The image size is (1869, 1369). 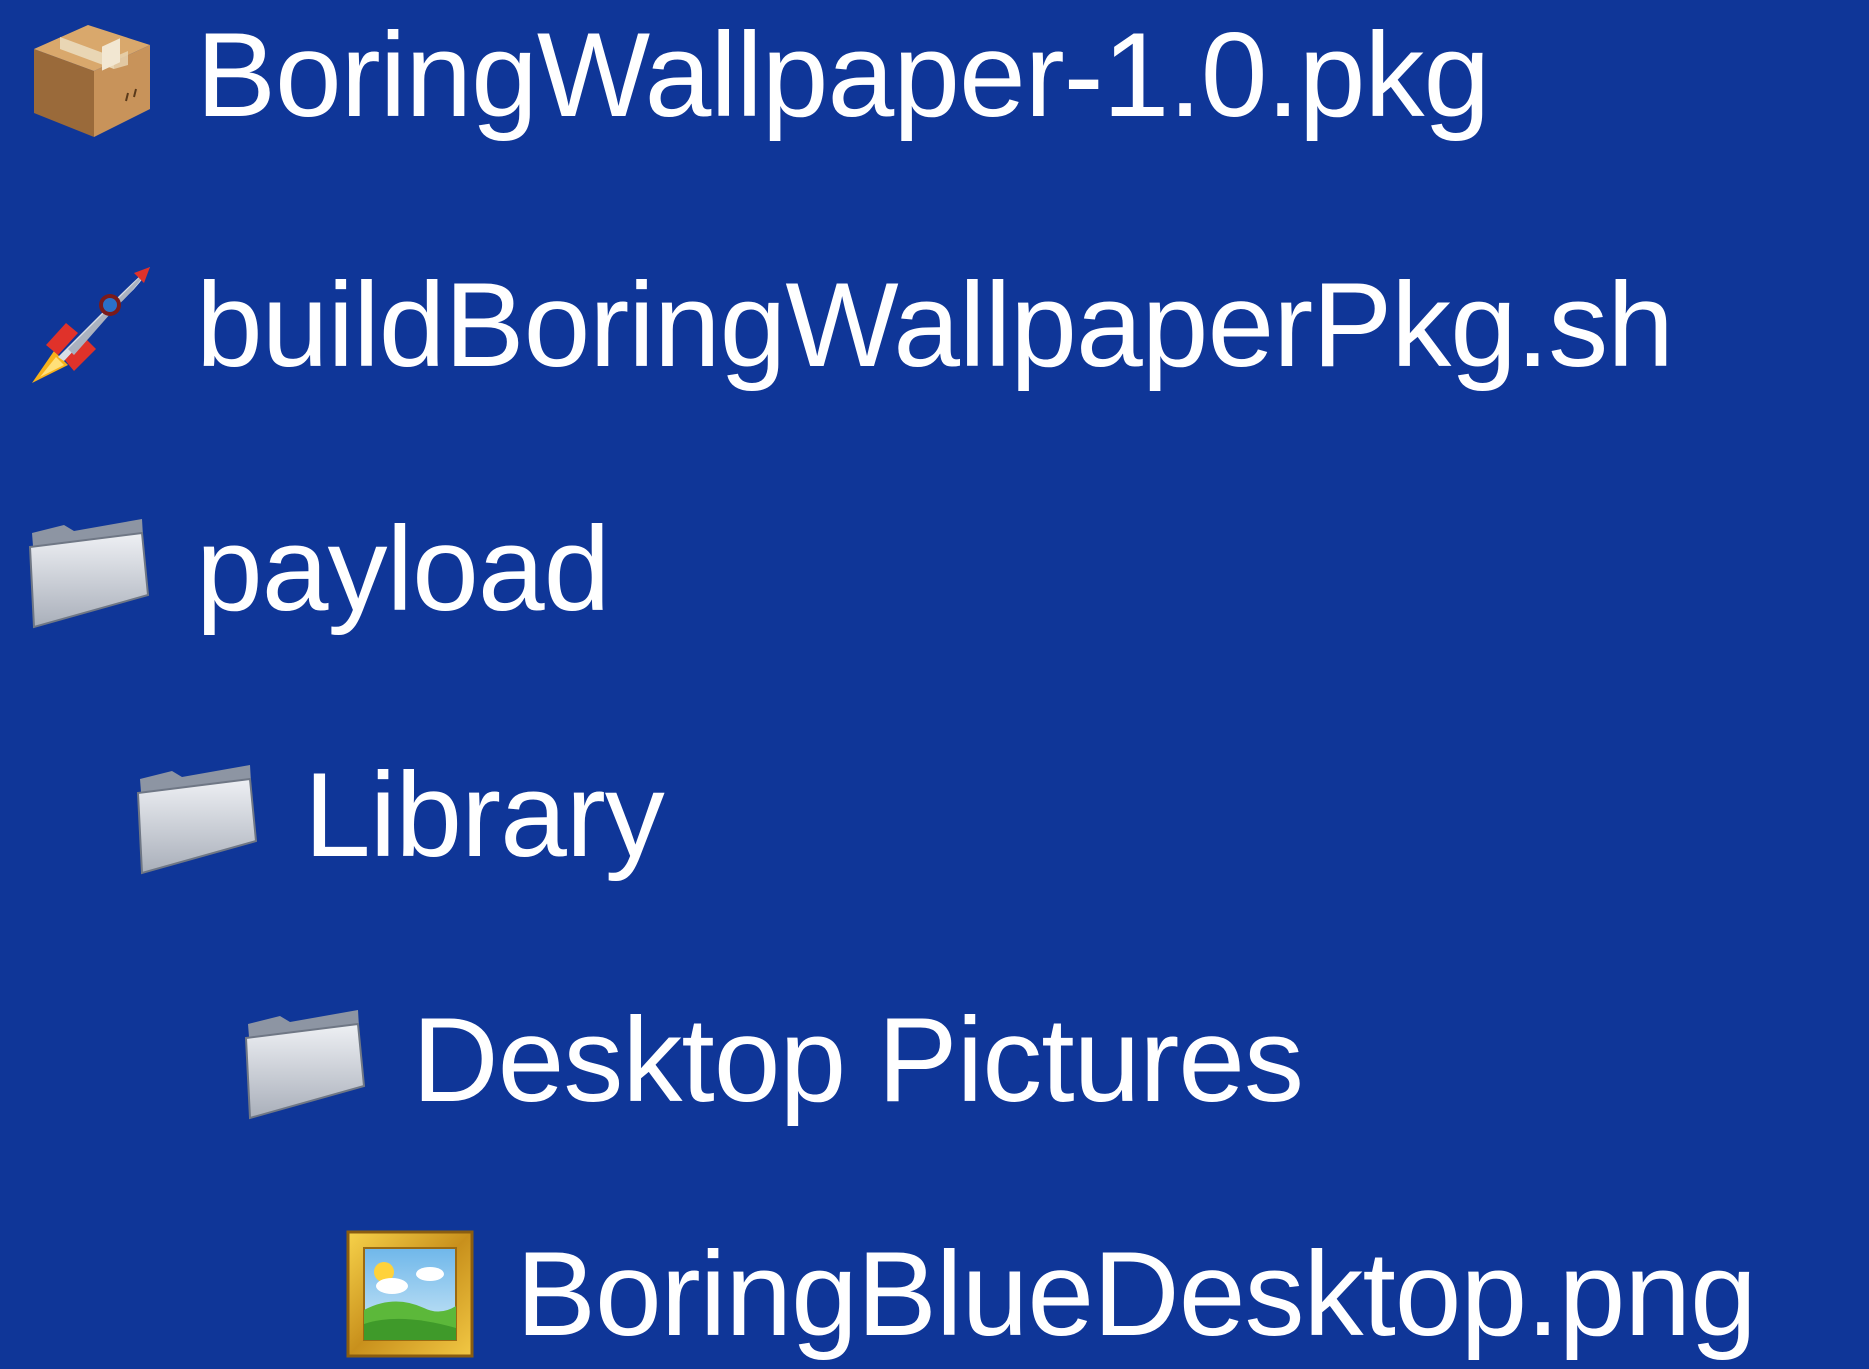 What do you see at coordinates (935, 325) in the screenshot?
I see `file-name-label: buildBoringWallpaperPkg.sh` at bounding box center [935, 325].